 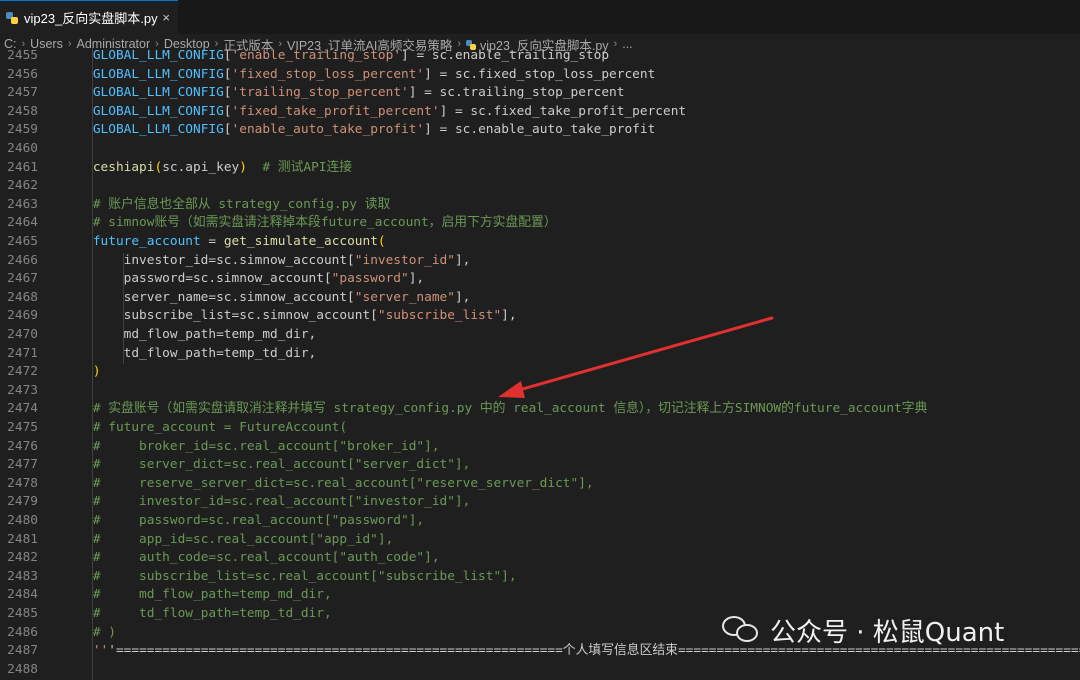 I want to click on line-number: 2472, so click(x=22, y=372).